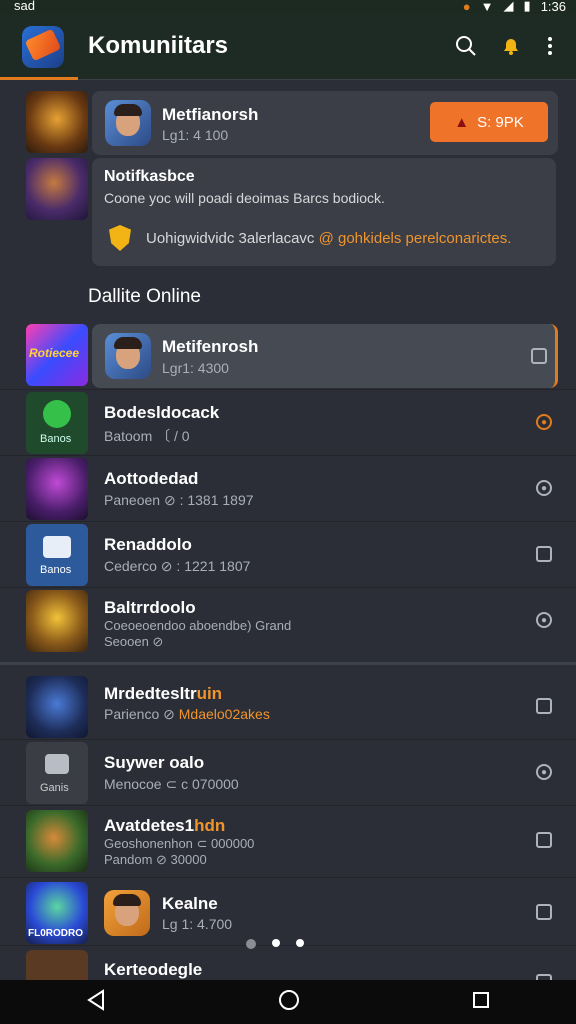 The width and height of the screenshot is (576, 1024). I want to click on thumbnail-label: FL0RODRO, so click(55, 933).